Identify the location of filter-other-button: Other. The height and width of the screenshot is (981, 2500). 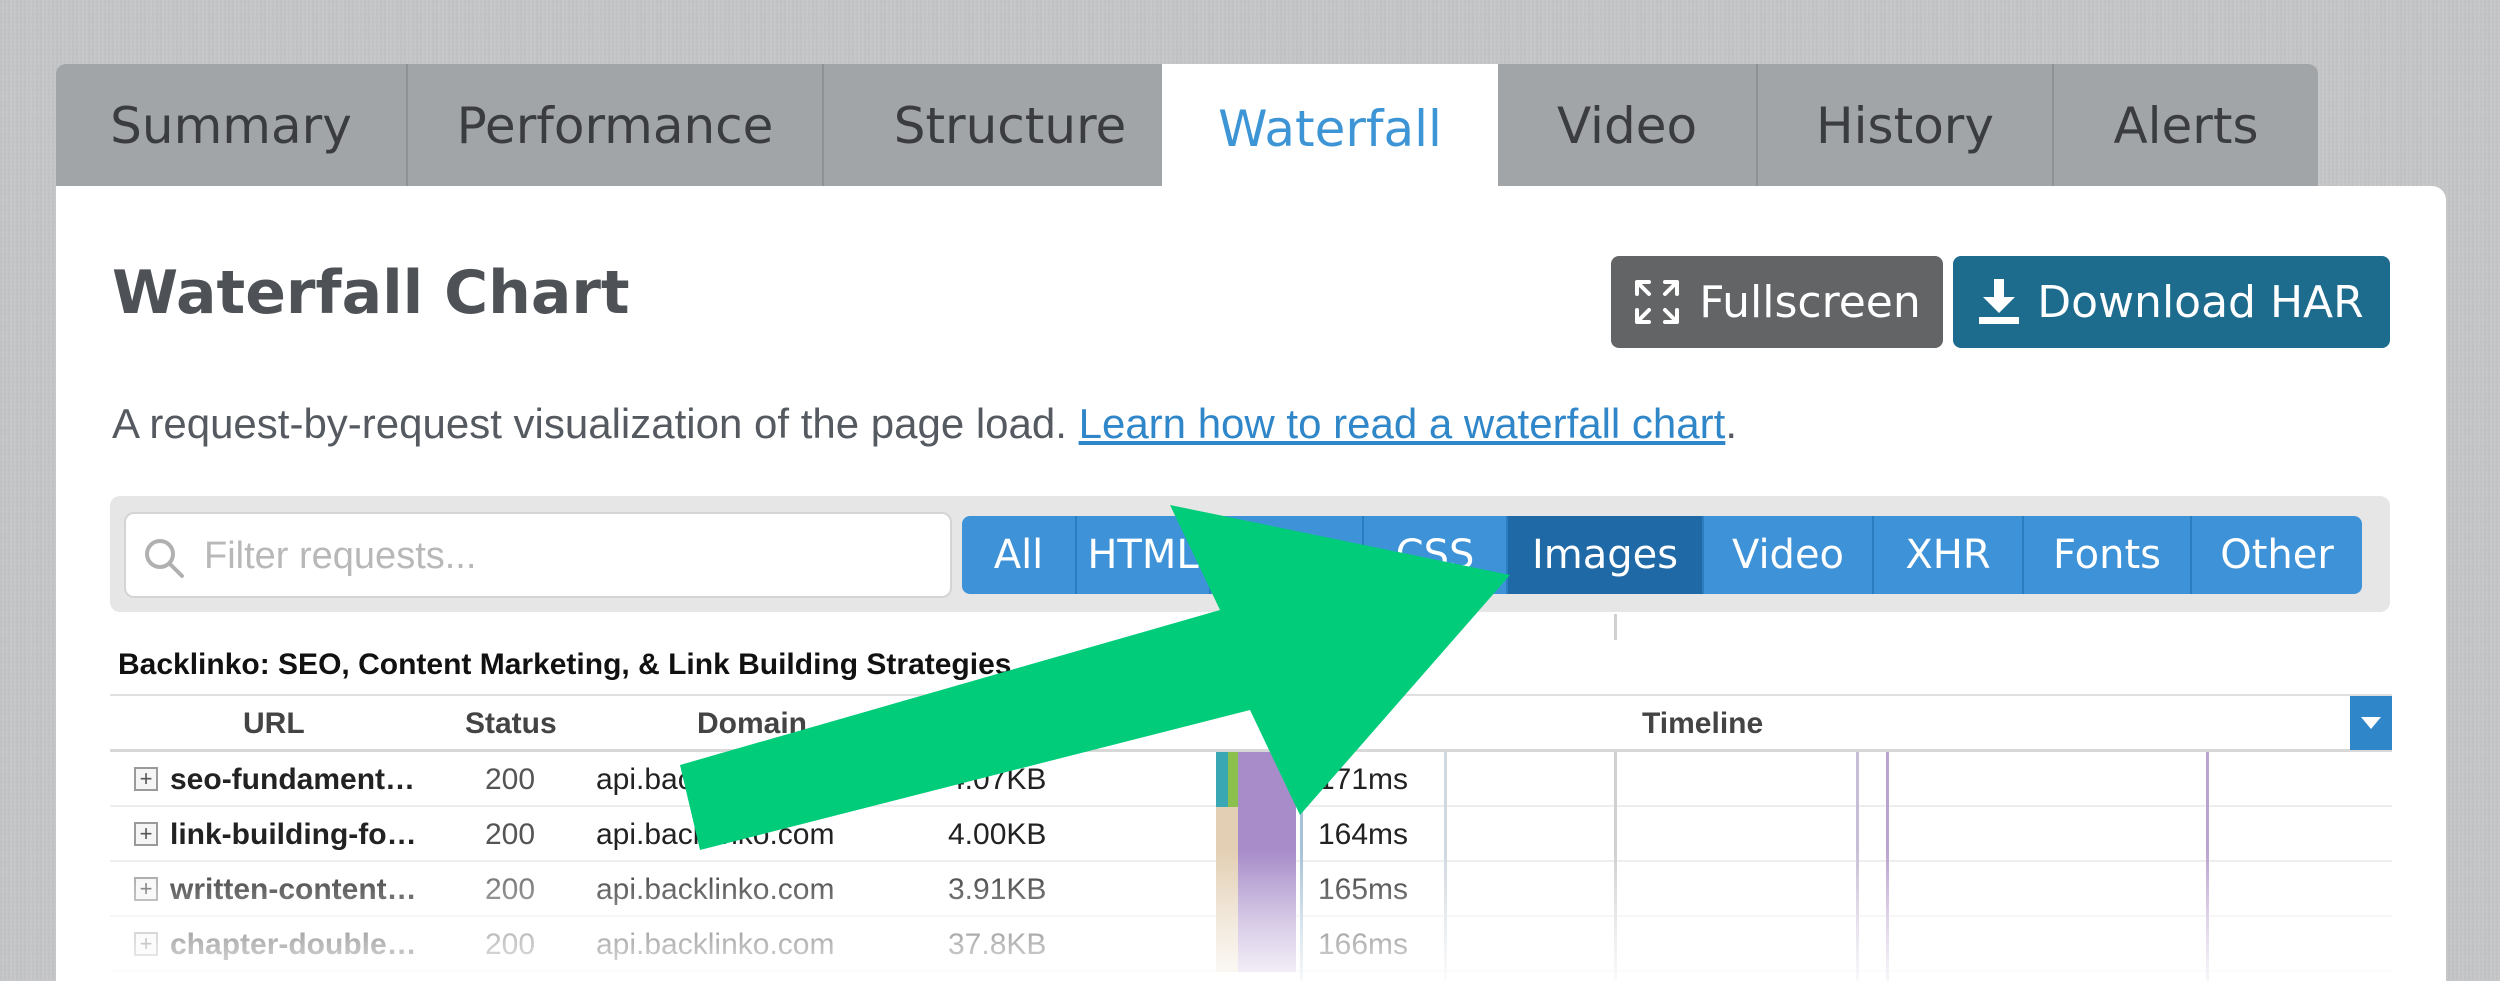
(2277, 555).